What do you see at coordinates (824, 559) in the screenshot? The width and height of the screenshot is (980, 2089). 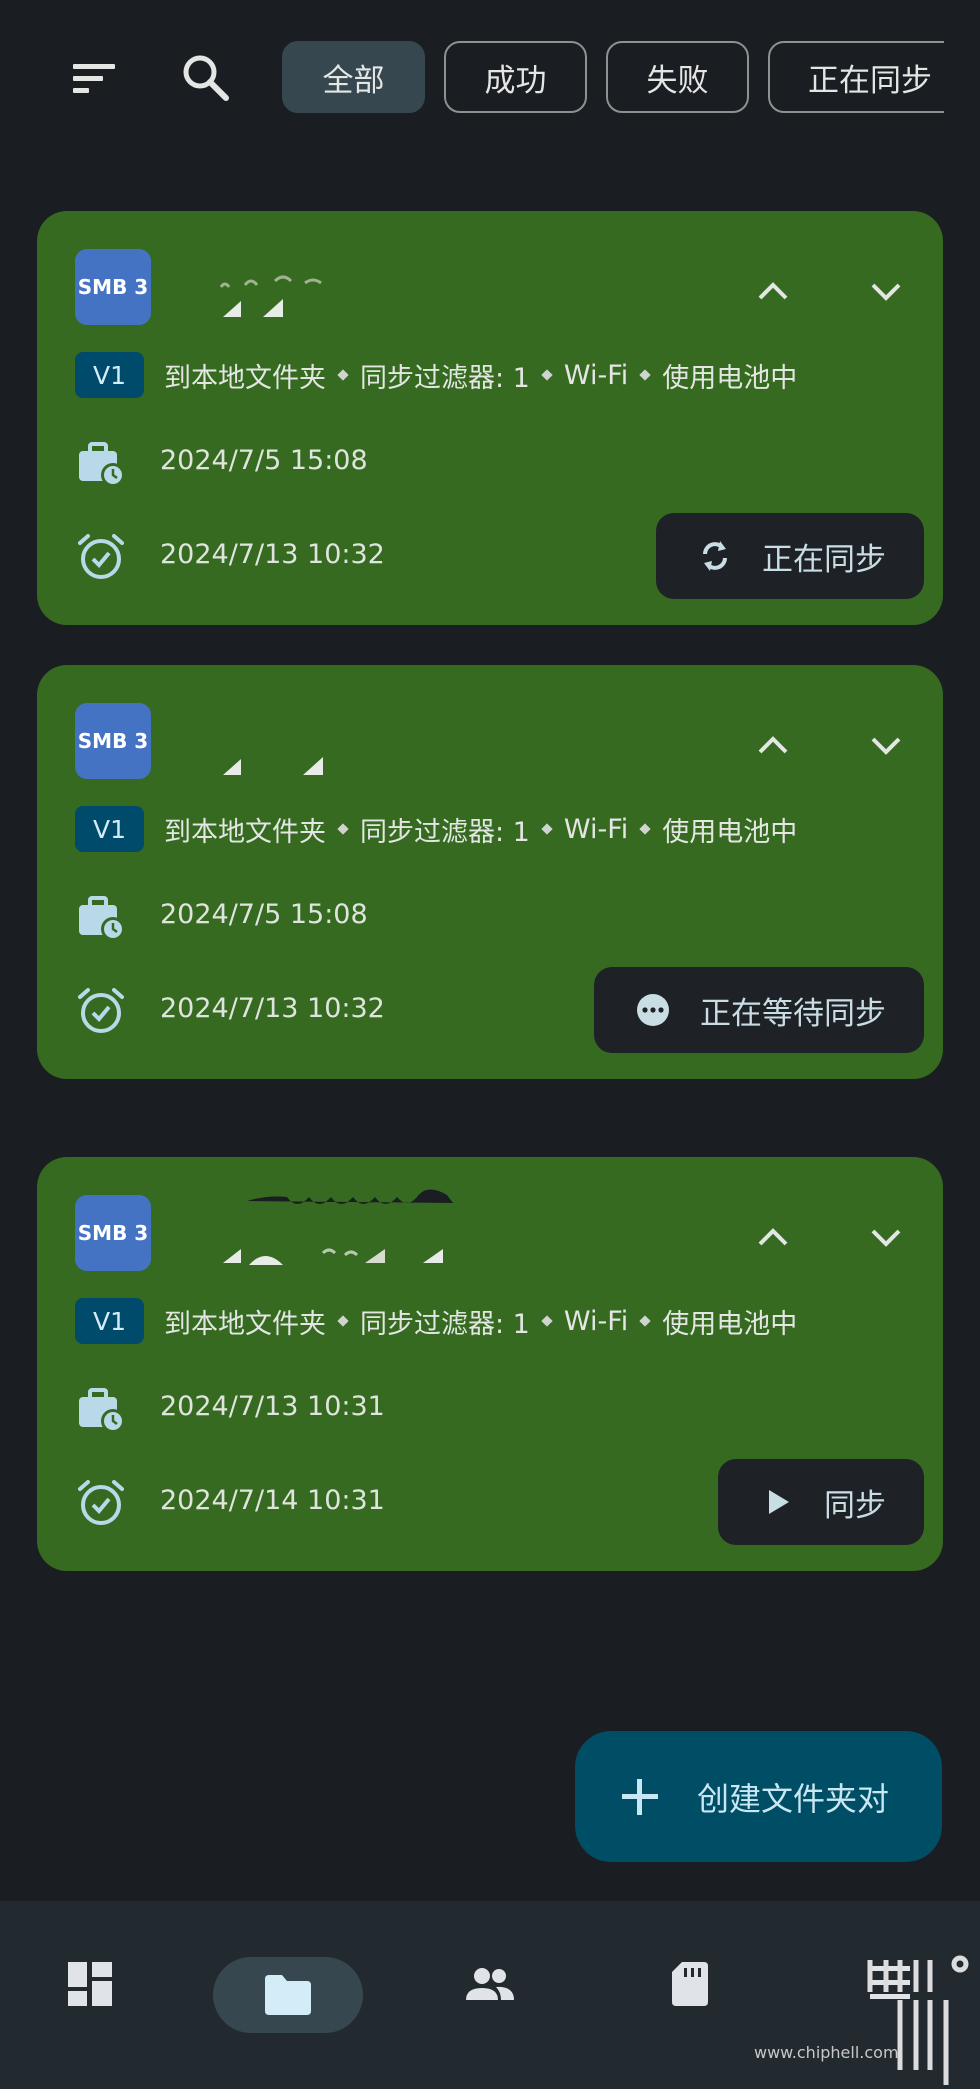 I see `syncing-label: 正在同步` at bounding box center [824, 559].